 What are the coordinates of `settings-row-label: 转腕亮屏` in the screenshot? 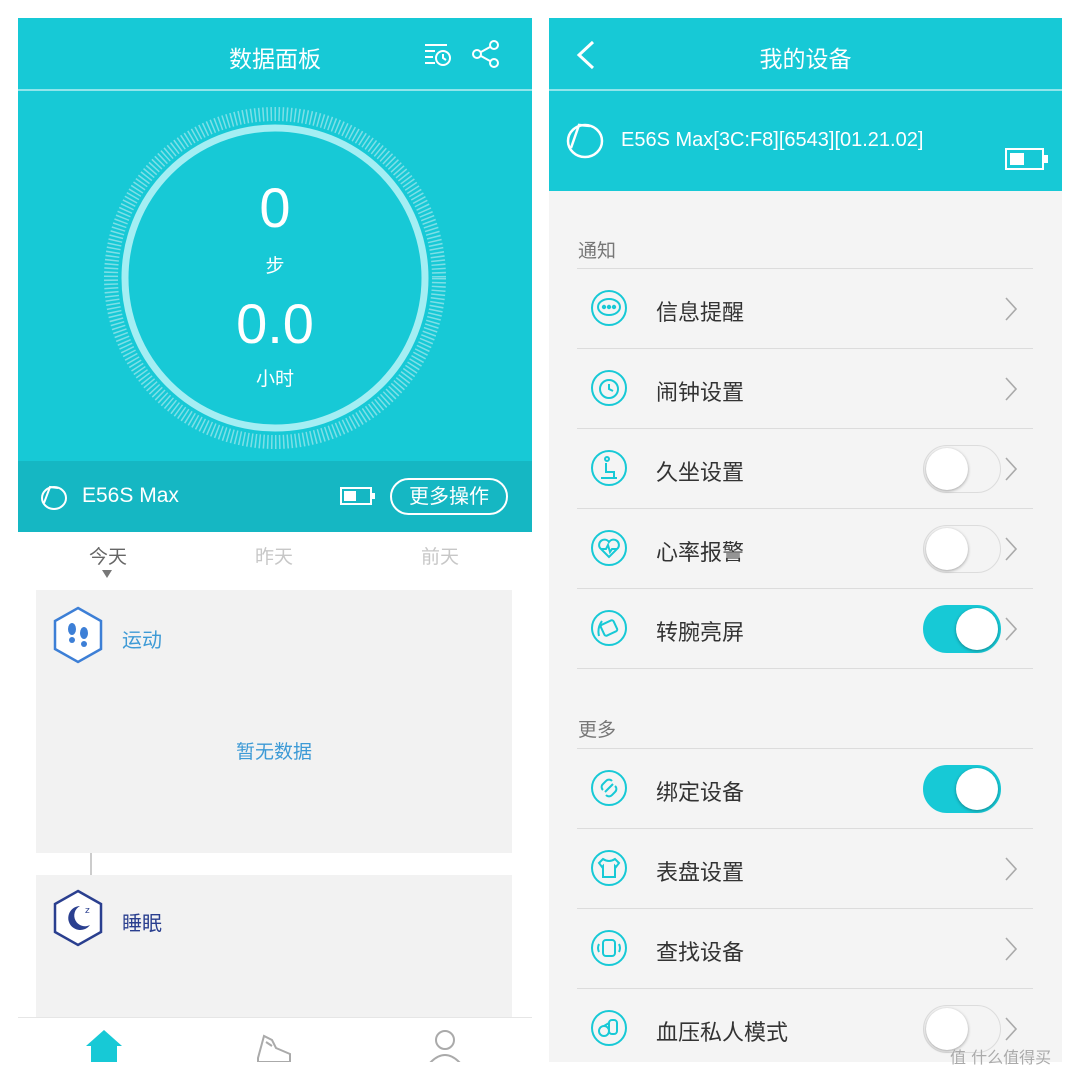 It's located at (700, 633).